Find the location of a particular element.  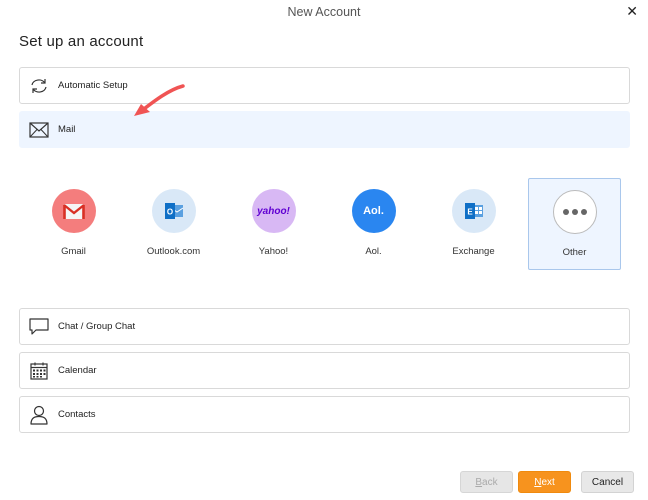

refresh-icon is located at coordinates (39, 85).